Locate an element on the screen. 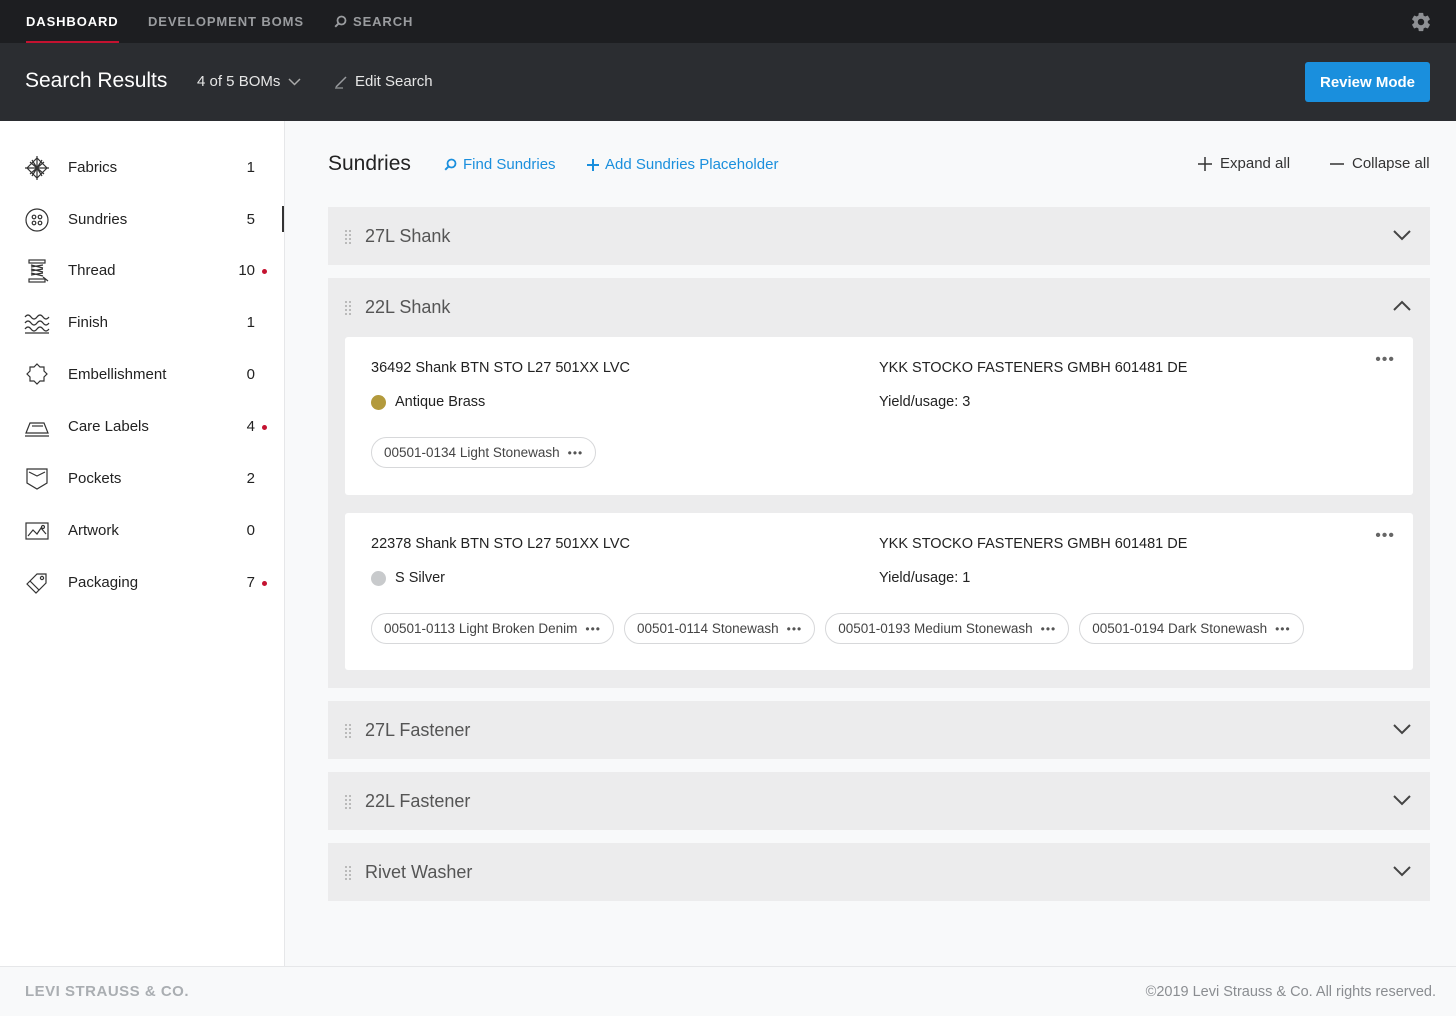  sidebar-item-artwork: Artwork 0 is located at coordinates (142, 531).